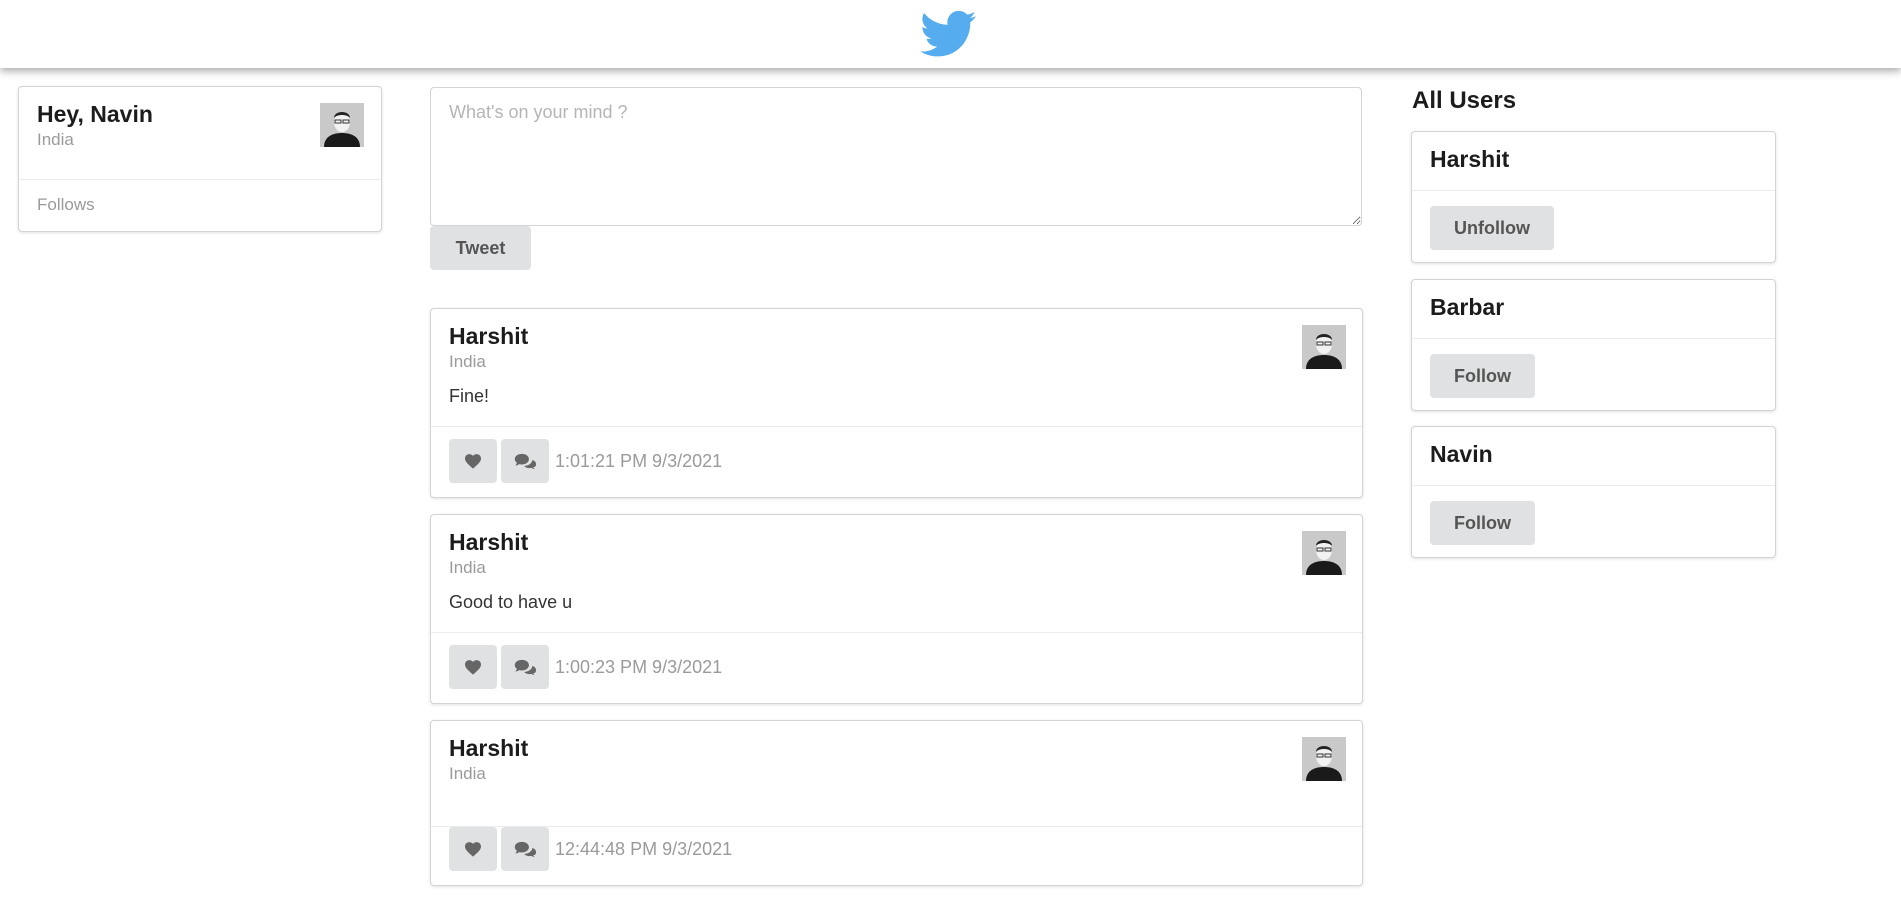  What do you see at coordinates (1461, 454) in the screenshot?
I see `user-name: Navin` at bounding box center [1461, 454].